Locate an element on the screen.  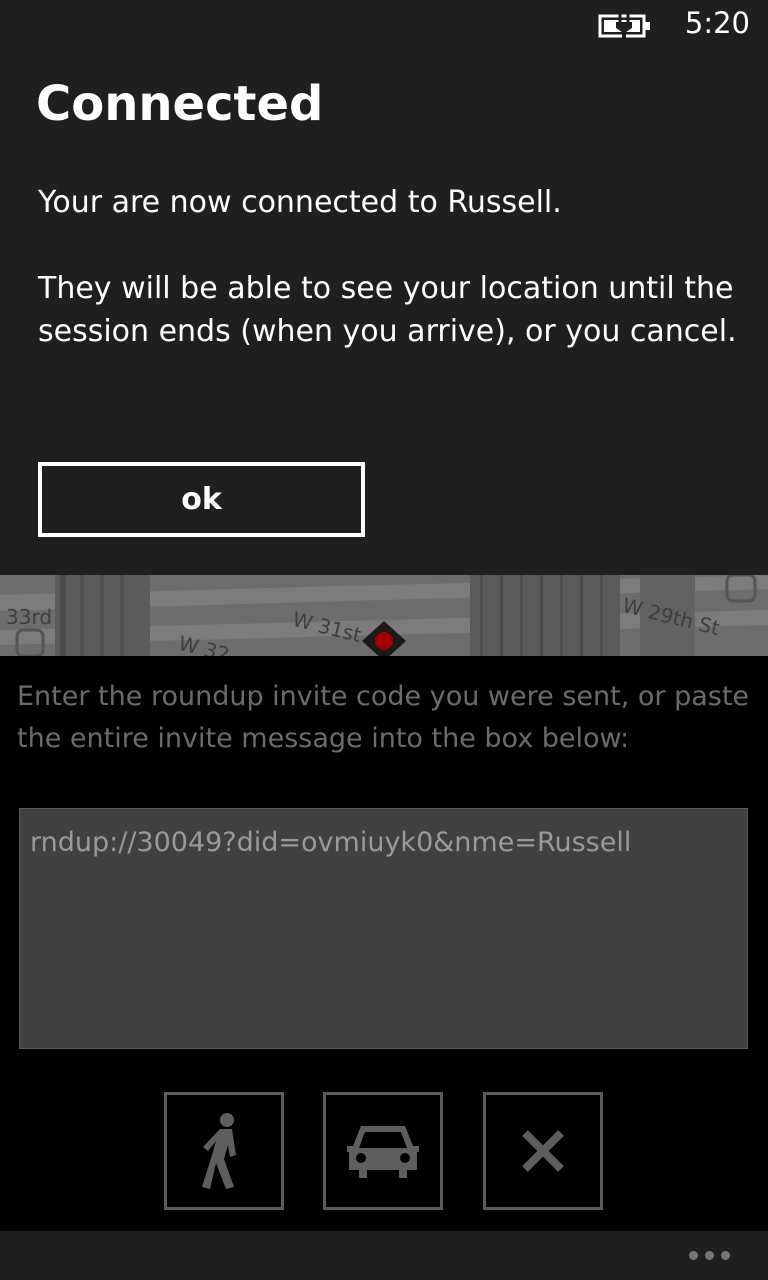
dialog-message-line: Your are now connected to Russell. is located at coordinates (300, 202).